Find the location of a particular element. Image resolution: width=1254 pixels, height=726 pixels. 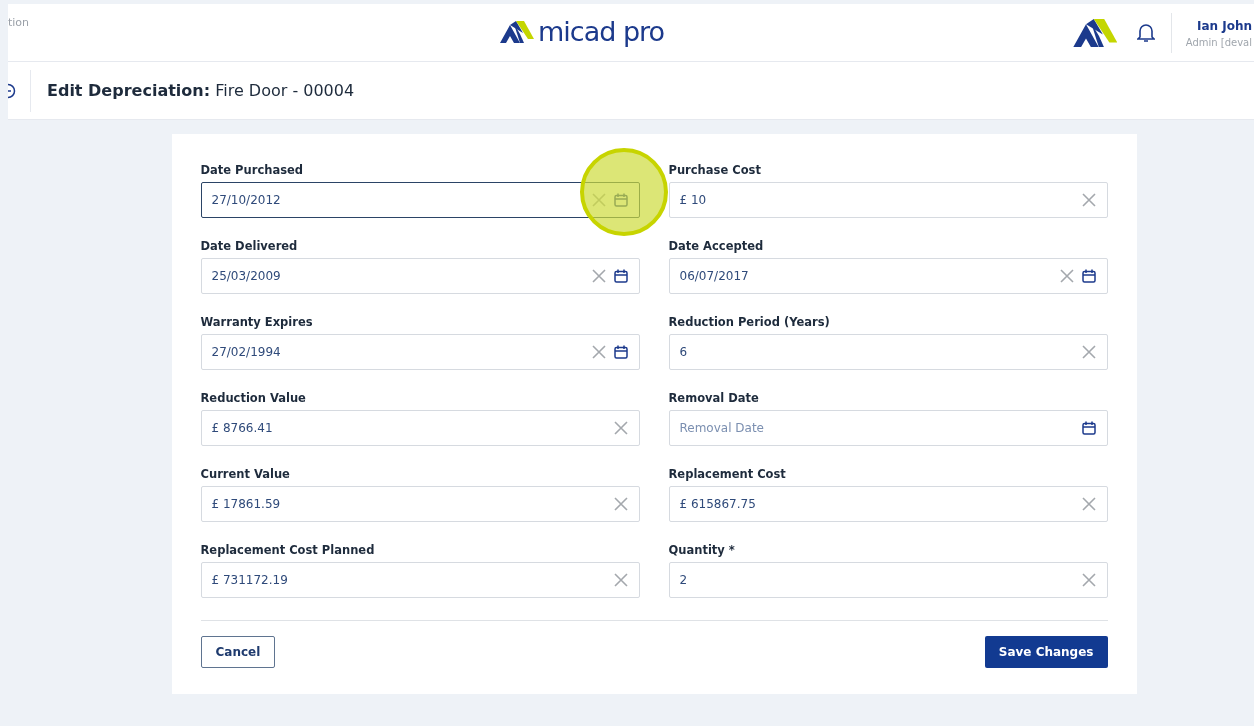

input-field: £ 615867.75 is located at coordinates (888, 504).